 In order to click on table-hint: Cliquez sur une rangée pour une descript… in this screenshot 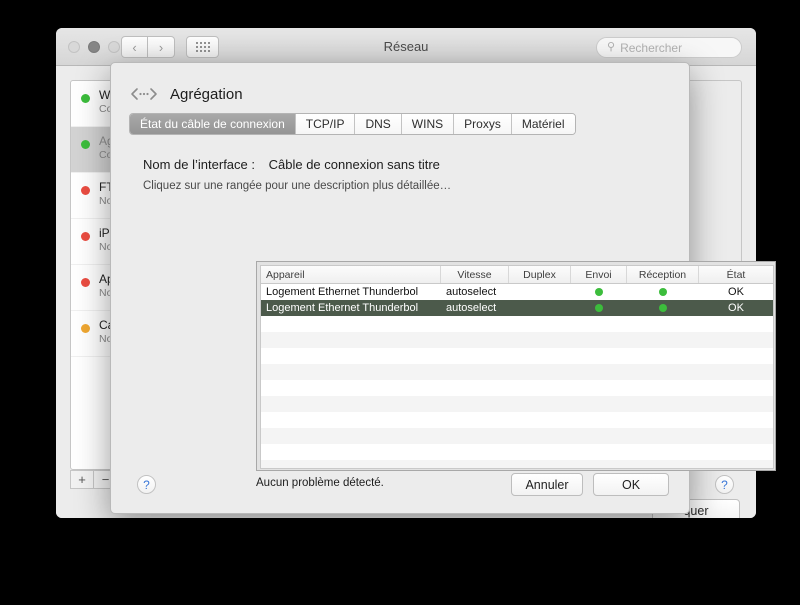, I will do `click(297, 186)`.